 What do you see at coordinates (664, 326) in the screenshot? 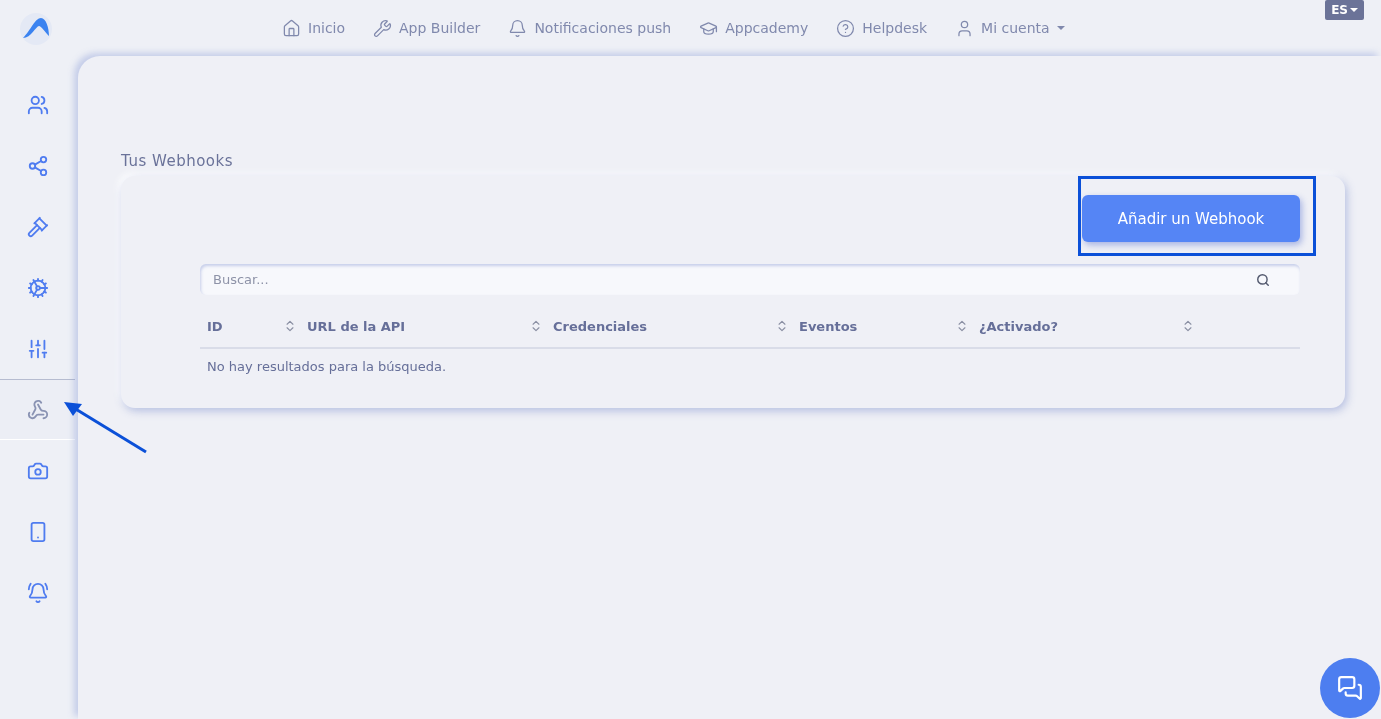
I see `column-header: Credenciales` at bounding box center [664, 326].